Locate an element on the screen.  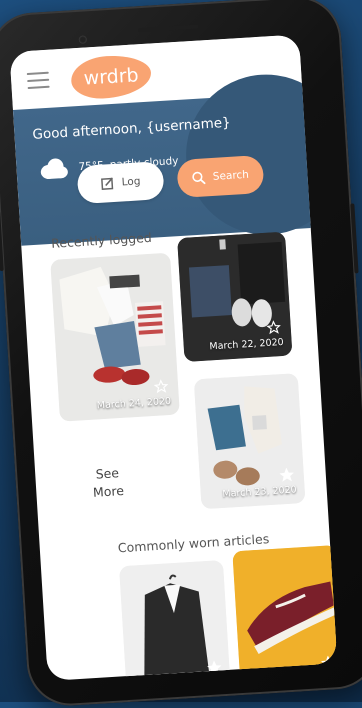
search-button: Search is located at coordinates (220, 176).